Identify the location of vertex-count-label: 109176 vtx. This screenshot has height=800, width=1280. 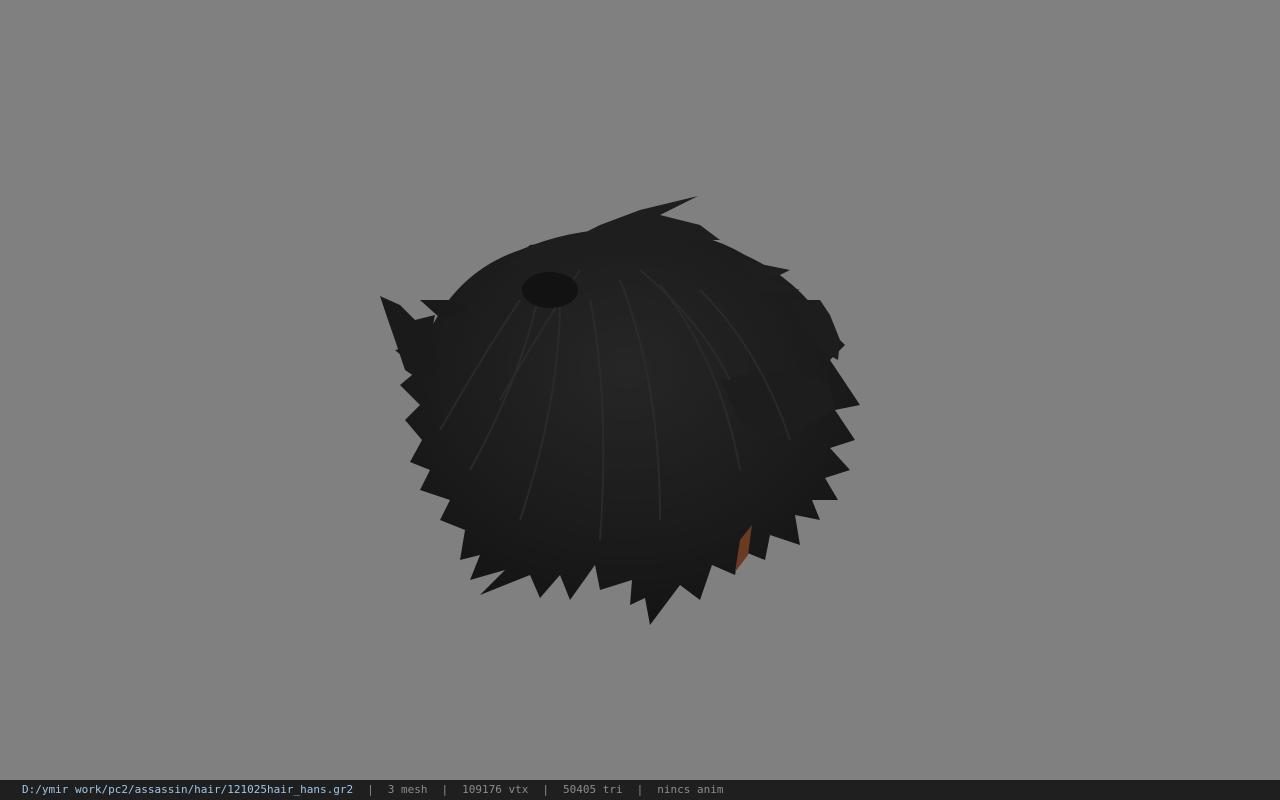
(495, 789).